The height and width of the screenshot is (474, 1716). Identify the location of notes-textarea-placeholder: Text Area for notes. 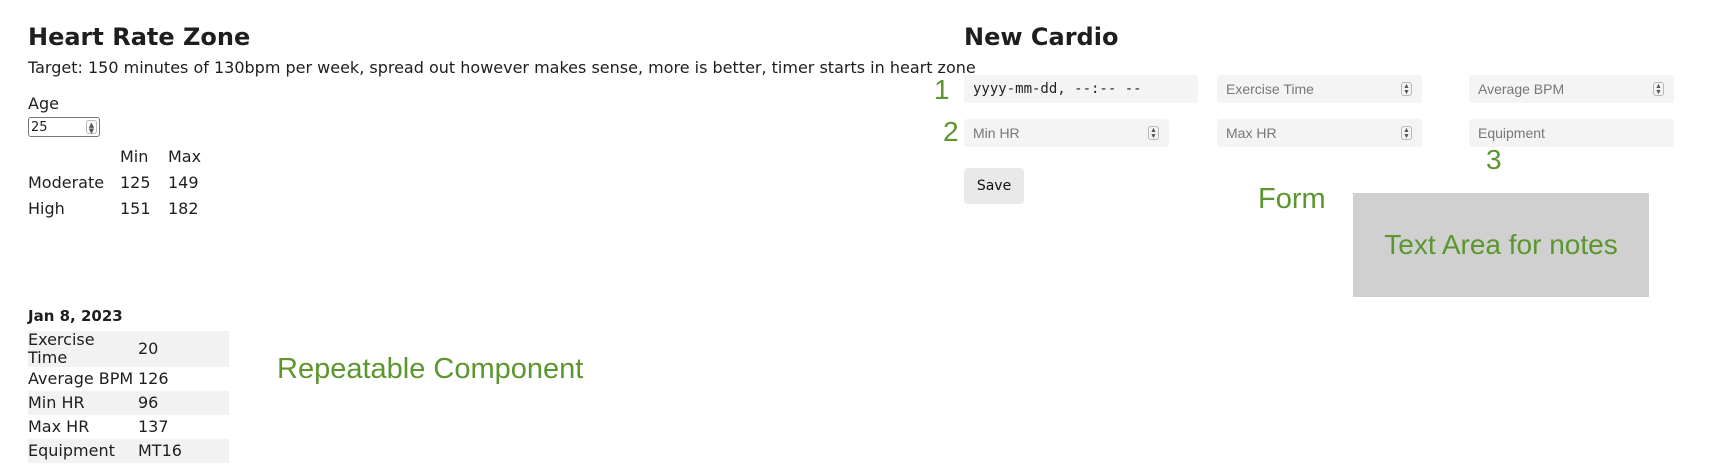
(1501, 245).